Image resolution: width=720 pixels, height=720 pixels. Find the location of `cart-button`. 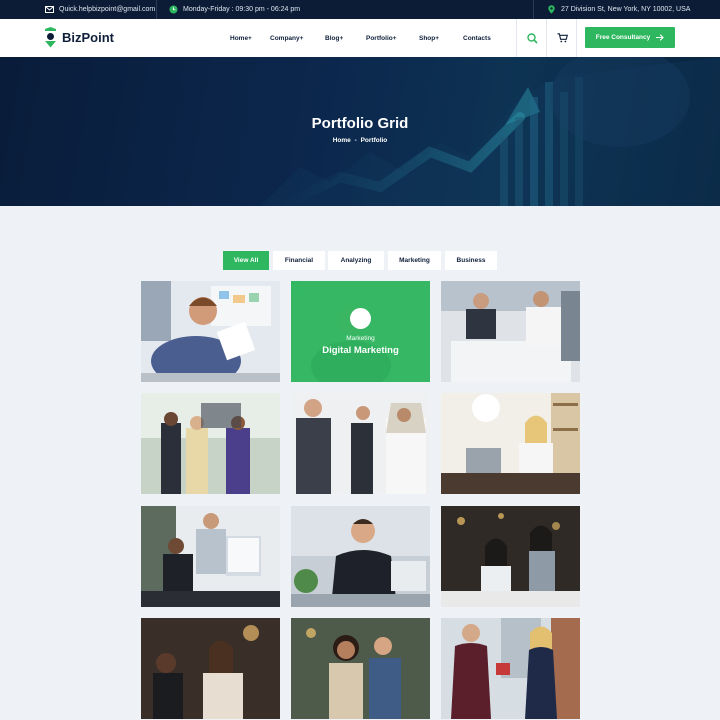

cart-button is located at coordinates (562, 38).